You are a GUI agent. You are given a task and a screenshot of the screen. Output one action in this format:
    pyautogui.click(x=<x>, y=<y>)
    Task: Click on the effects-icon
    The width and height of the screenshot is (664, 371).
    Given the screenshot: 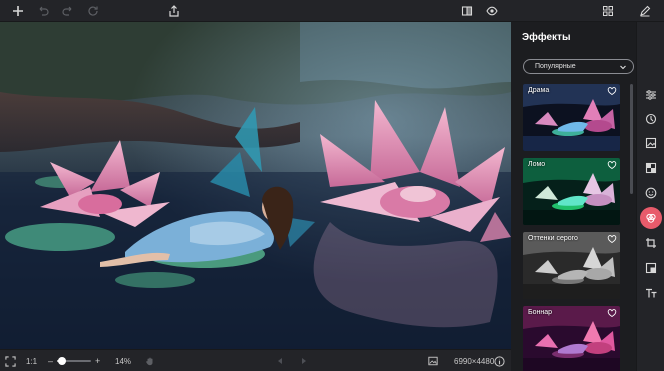 What is the action you would take?
    pyautogui.click(x=651, y=218)
    